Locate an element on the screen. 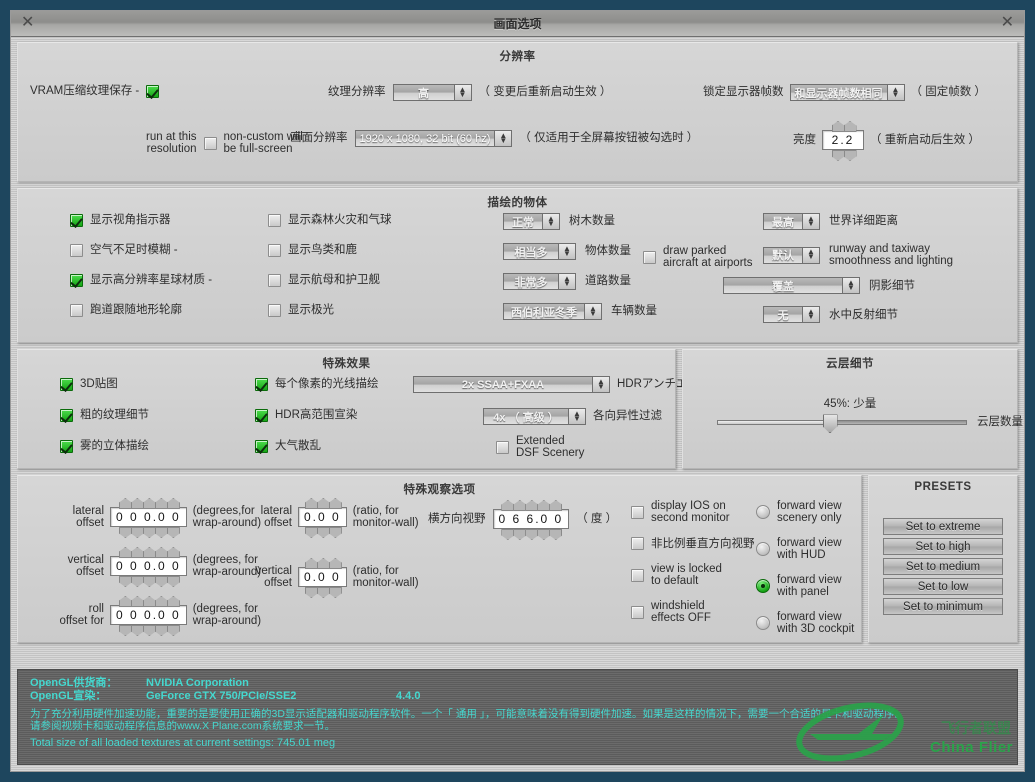  texture-res-dropdown: 高 ▲ ▼ is located at coordinates (432, 92).